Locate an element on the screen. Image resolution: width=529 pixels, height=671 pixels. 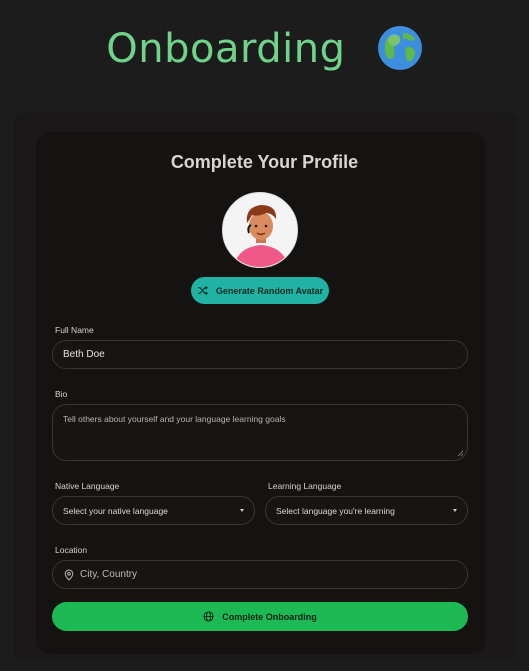
complete-onboarding-button: Complete Onboarding is located at coordinates (260, 616).